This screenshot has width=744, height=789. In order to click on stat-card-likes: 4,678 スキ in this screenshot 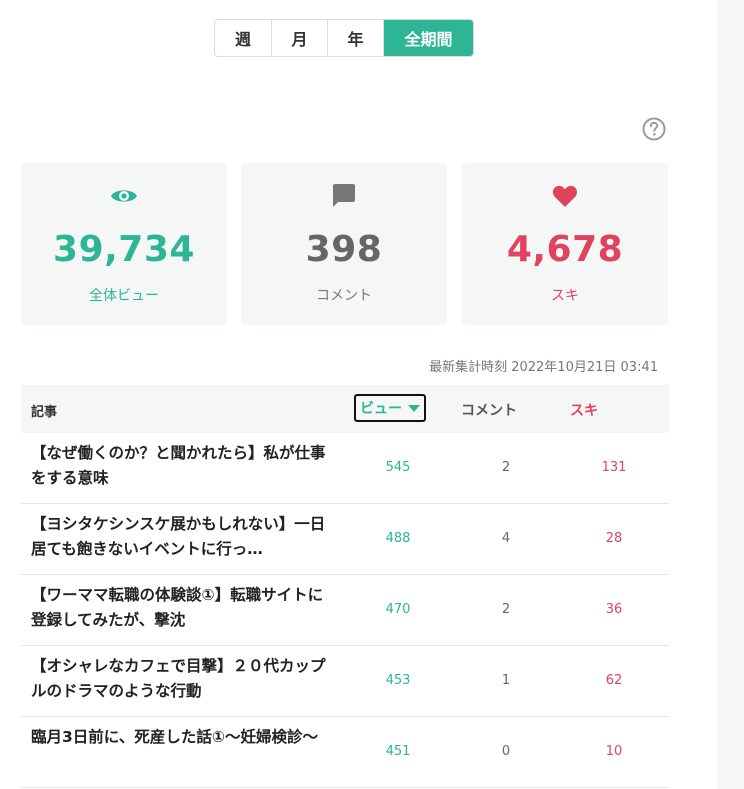, I will do `click(565, 244)`.